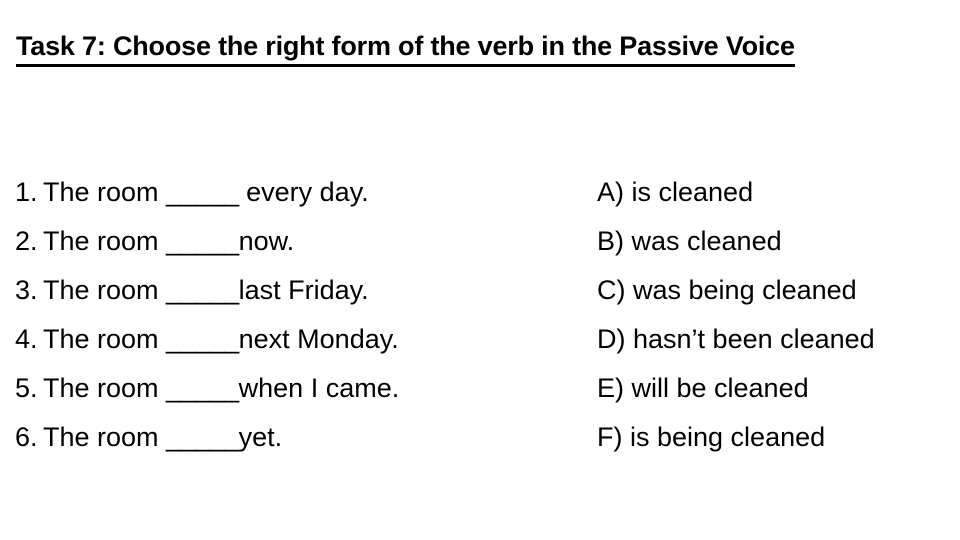  What do you see at coordinates (105, 192) in the screenshot?
I see `question-1-before-blank: The room` at bounding box center [105, 192].